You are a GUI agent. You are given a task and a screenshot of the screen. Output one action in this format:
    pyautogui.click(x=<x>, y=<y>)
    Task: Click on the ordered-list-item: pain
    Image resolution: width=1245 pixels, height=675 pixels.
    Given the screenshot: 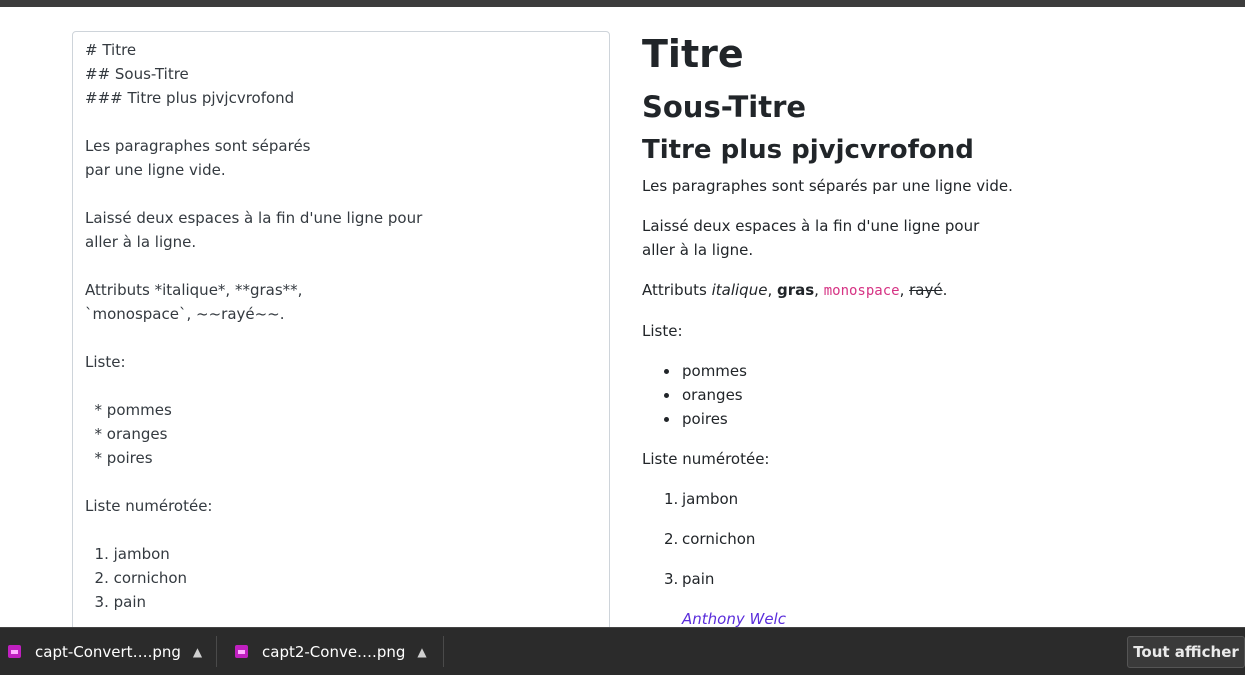 What is the action you would take?
    pyautogui.click(x=698, y=579)
    